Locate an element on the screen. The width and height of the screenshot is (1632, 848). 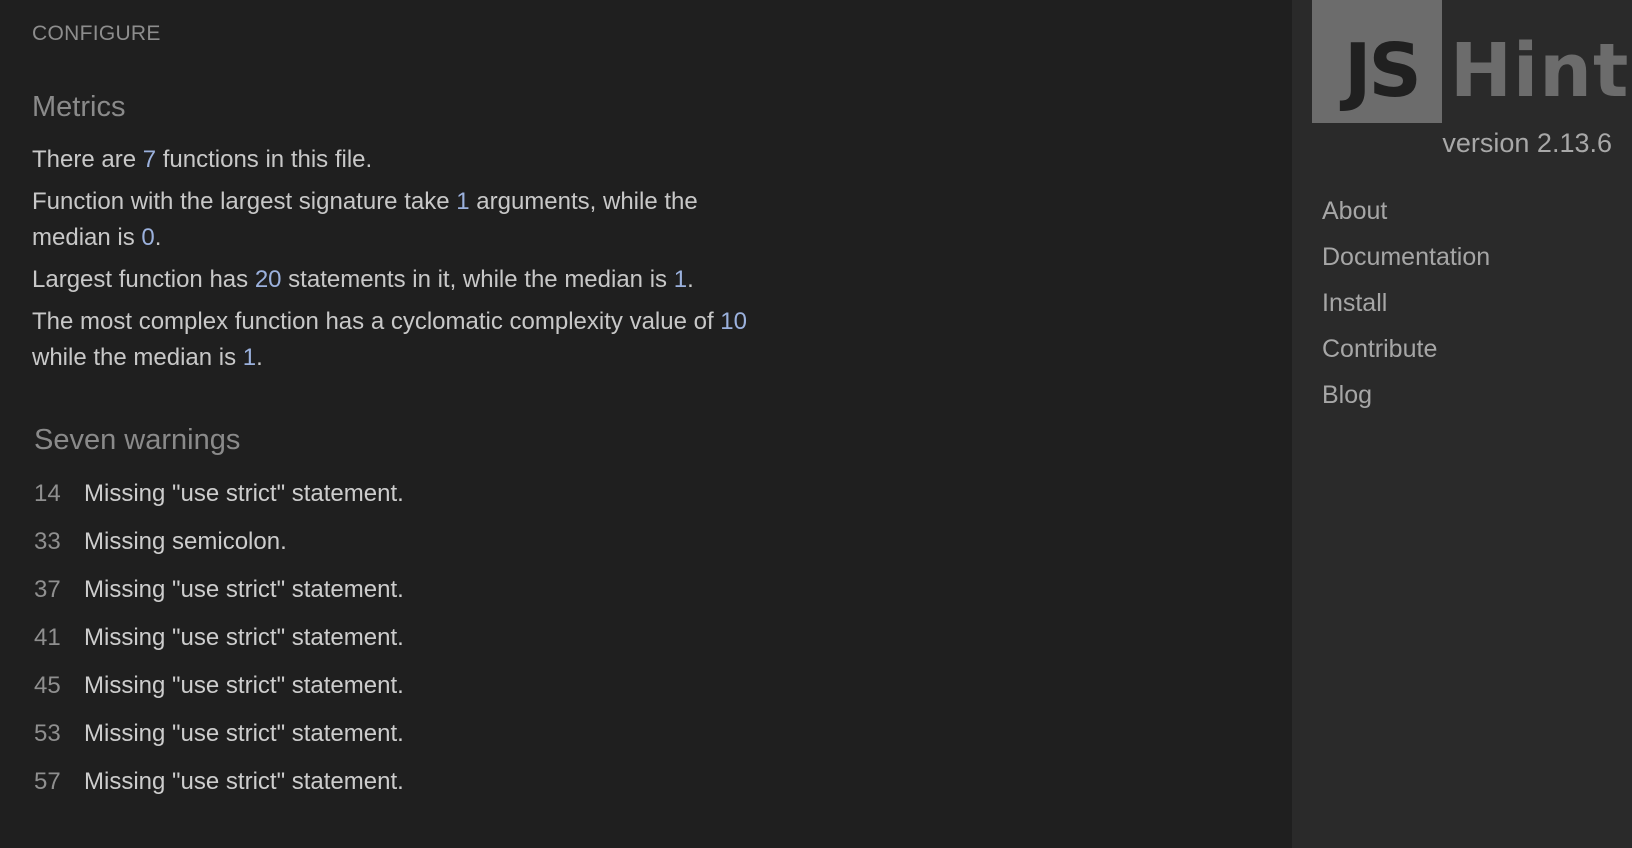
warning-line-number: 53 is located at coordinates (59, 734).